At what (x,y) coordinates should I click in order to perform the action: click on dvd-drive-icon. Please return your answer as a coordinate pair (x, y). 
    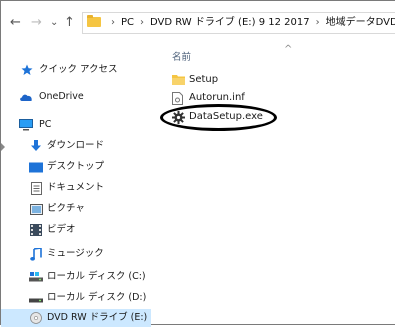
    Looking at the image, I should click on (36, 318).